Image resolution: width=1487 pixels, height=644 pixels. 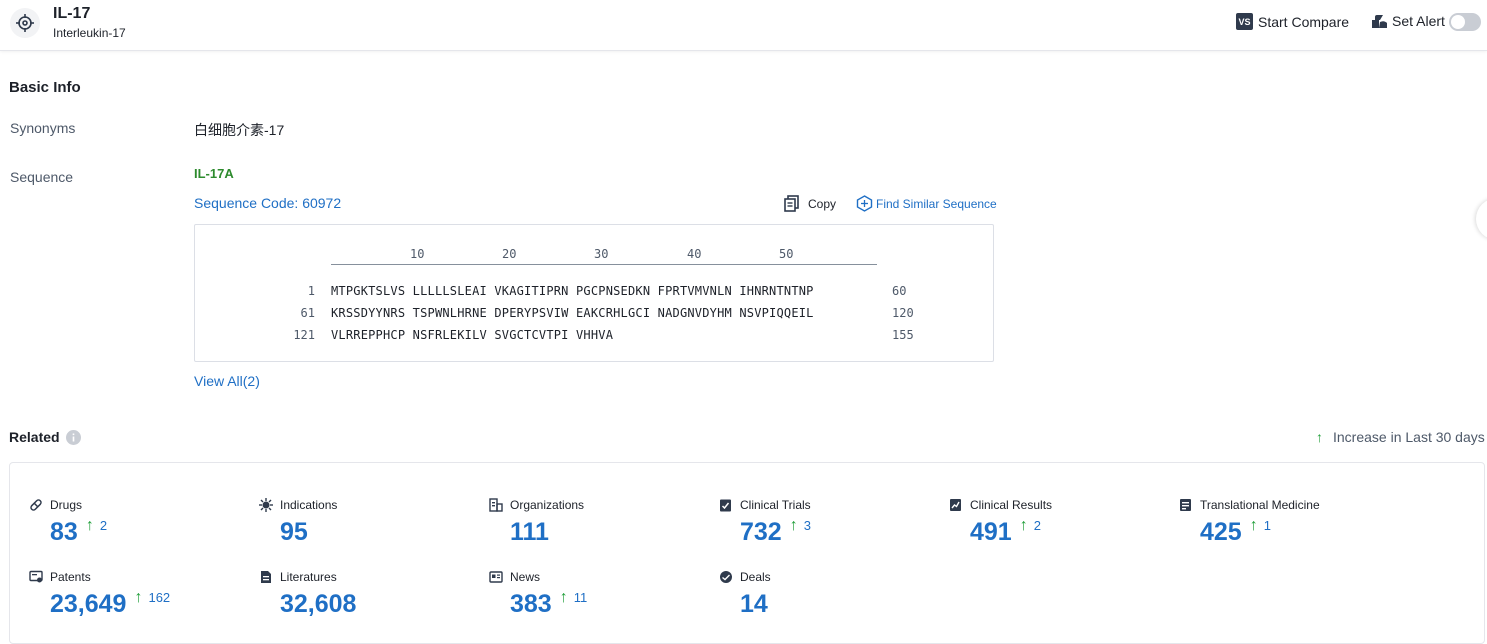 I want to click on stat-body: 491↑2, so click(x=1069, y=532).